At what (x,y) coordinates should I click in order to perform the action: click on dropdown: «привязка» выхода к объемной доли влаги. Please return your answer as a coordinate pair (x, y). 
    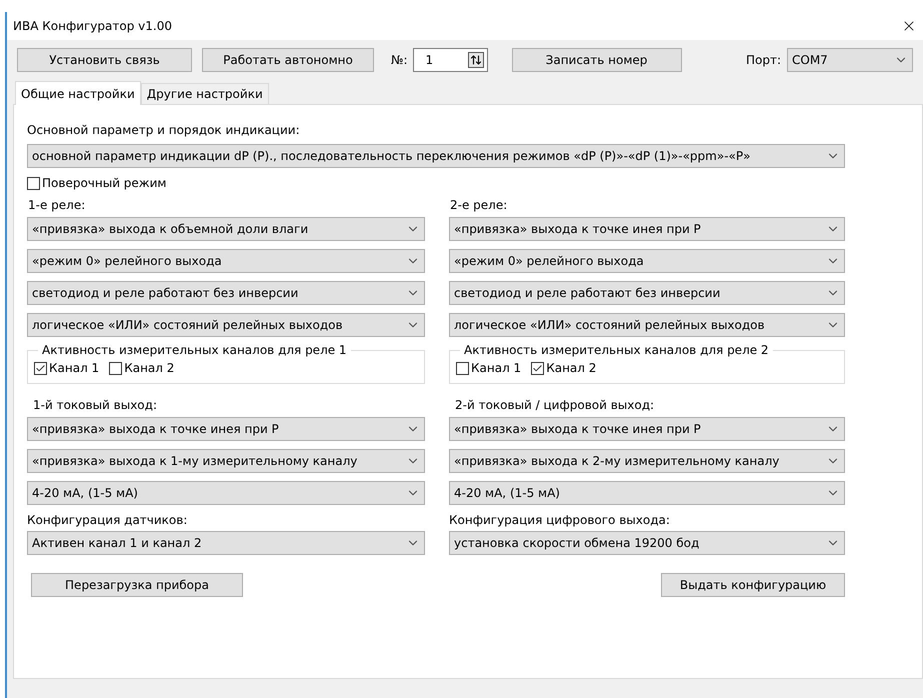
    Looking at the image, I should click on (226, 229).